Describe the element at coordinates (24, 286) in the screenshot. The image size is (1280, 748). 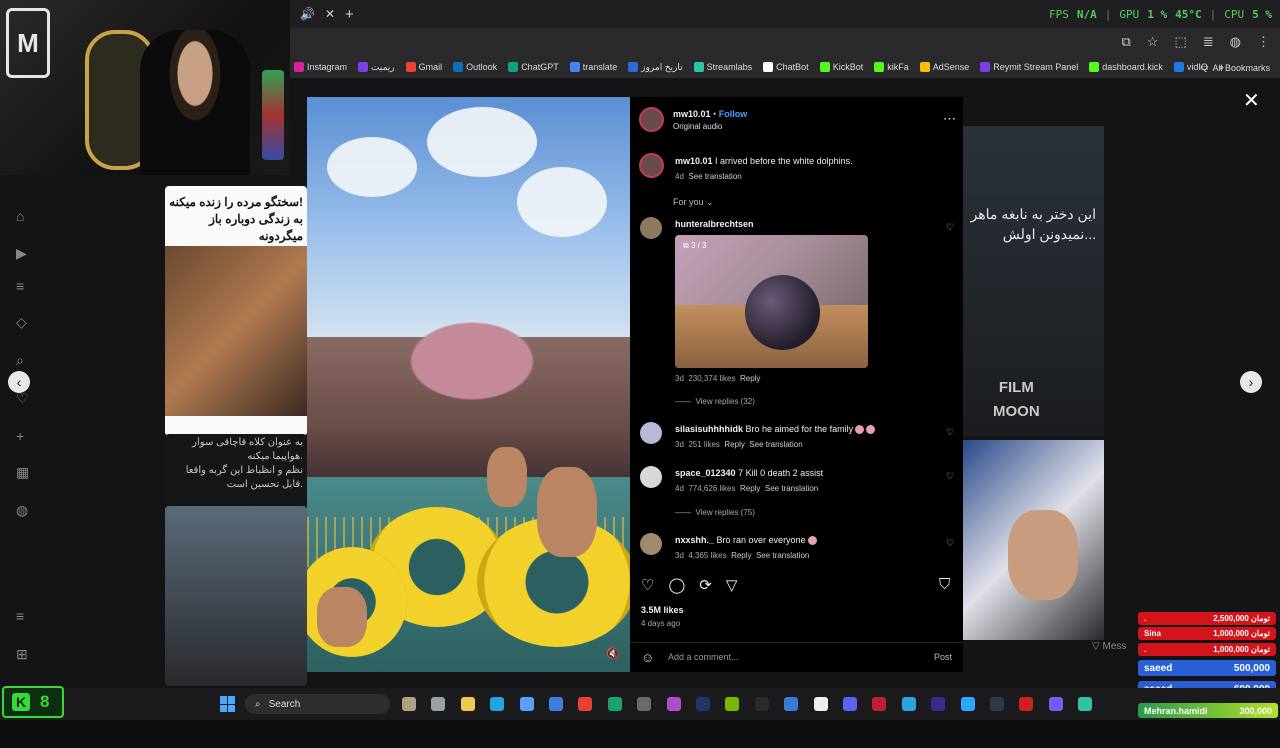
I see `list-icon: ≡` at that location.